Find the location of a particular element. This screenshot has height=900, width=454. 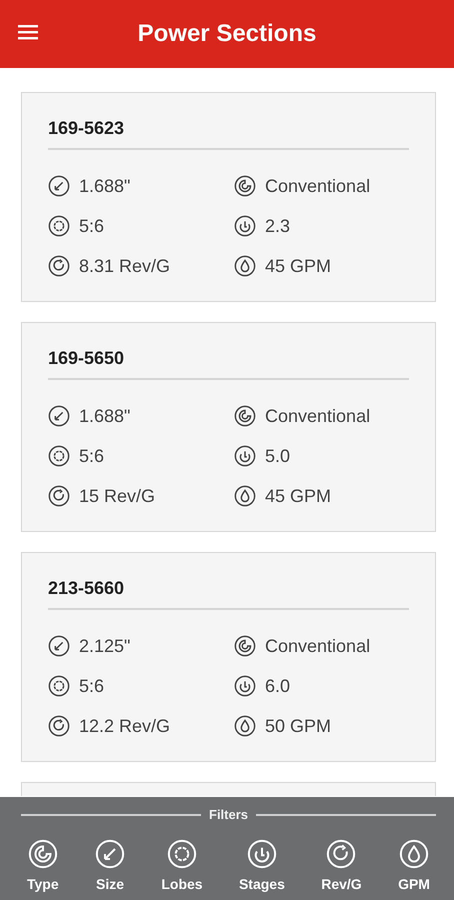

filter-button: Stages is located at coordinates (261, 866).